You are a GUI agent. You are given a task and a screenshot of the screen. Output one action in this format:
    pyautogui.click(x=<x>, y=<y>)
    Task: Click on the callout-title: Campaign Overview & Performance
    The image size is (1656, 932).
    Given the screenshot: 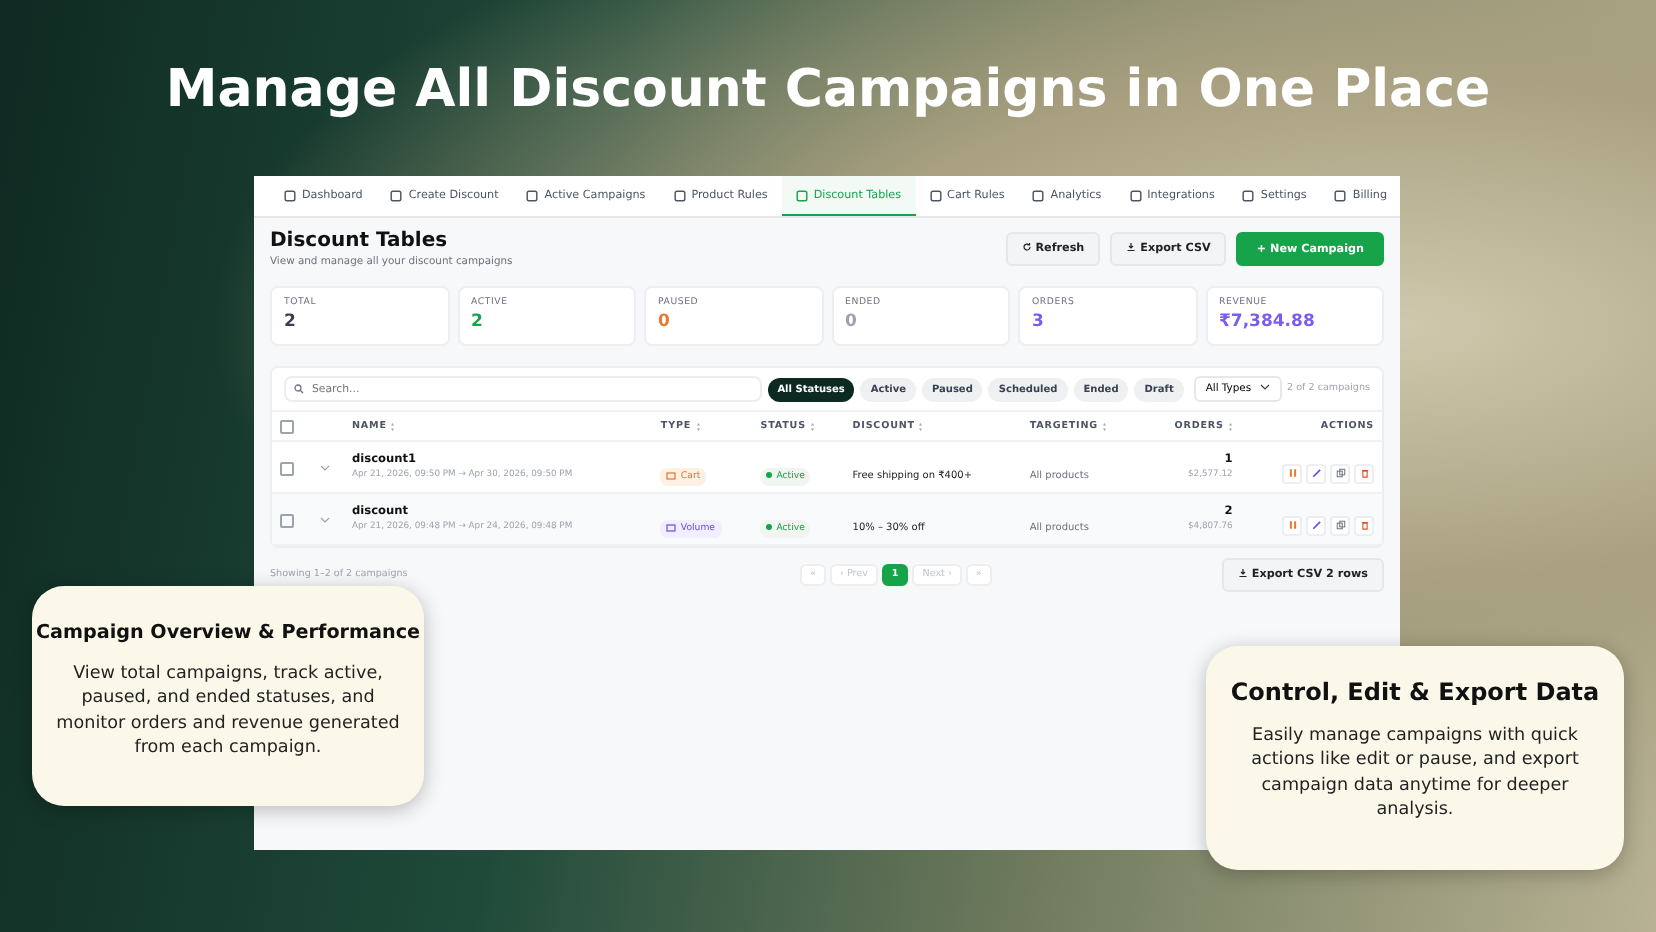 What is the action you would take?
    pyautogui.click(x=228, y=633)
    